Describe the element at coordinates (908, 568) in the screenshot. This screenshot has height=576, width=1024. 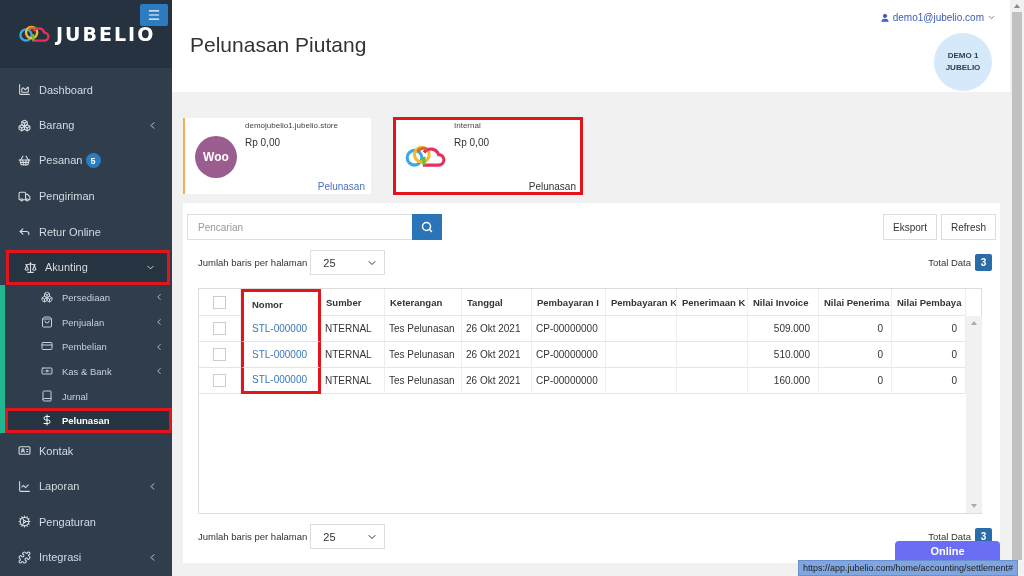
I see `status-url-tooltip: https://app.jubelio.com/home/accounting/settlement#` at that location.